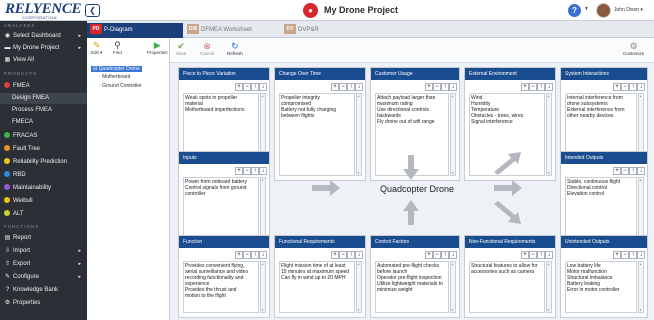 This screenshot has width=654, height=320. Describe the element at coordinates (574, 10) in the screenshot. I see `help-icon: ?` at that location.